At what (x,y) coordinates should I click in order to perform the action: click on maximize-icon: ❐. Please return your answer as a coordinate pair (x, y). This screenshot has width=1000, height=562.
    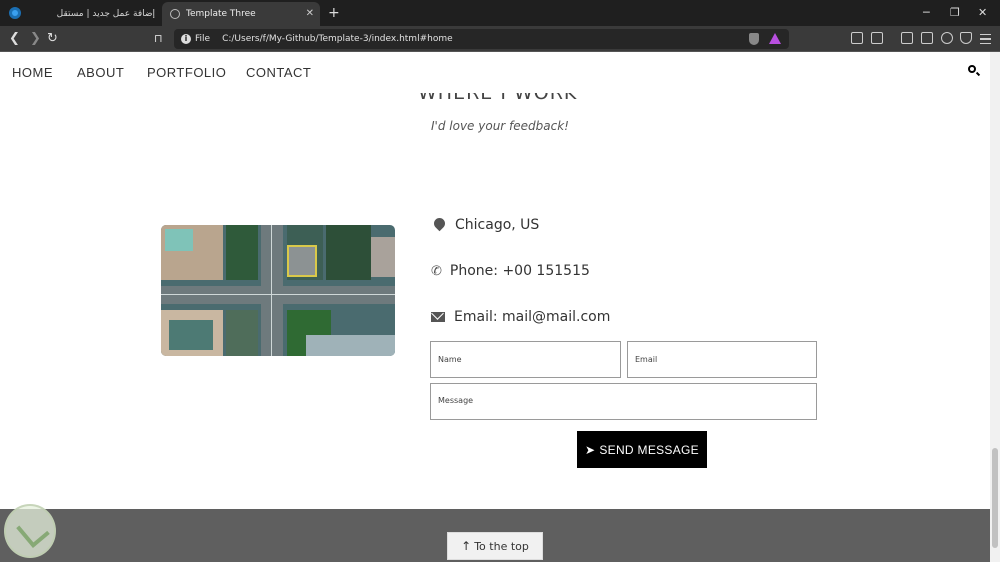
    Looking at the image, I should click on (955, 12).